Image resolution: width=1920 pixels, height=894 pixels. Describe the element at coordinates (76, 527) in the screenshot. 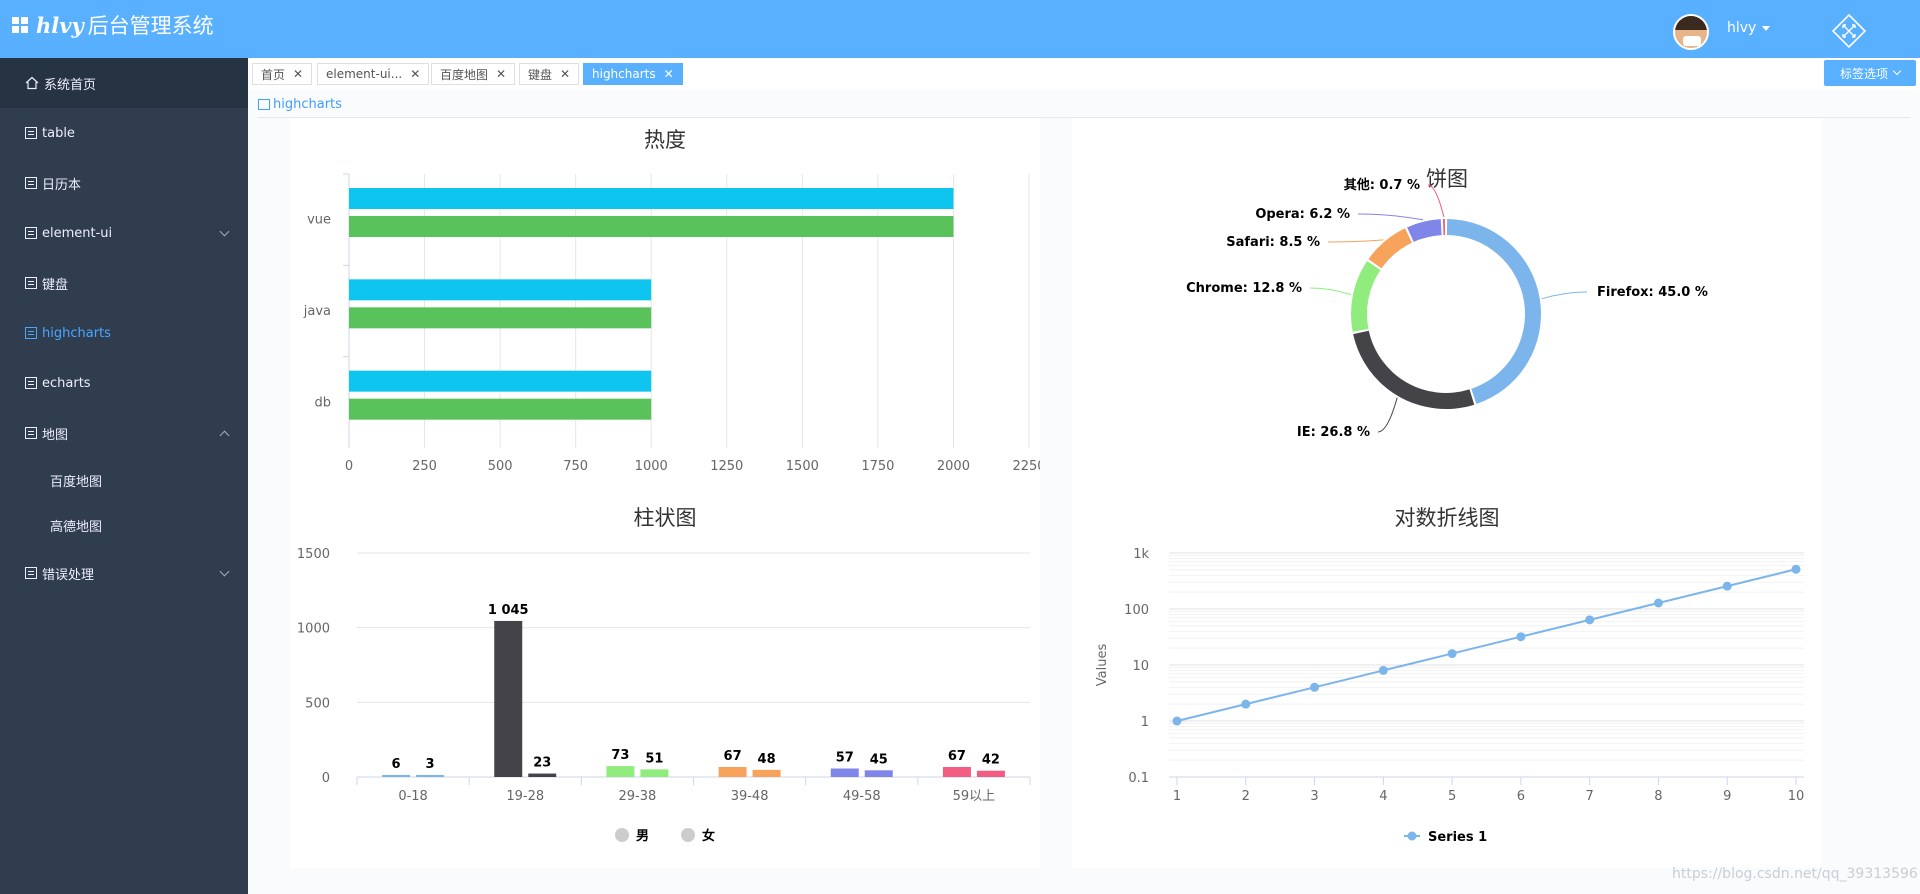

I see `sidebar-item-label: 高德地图` at that location.